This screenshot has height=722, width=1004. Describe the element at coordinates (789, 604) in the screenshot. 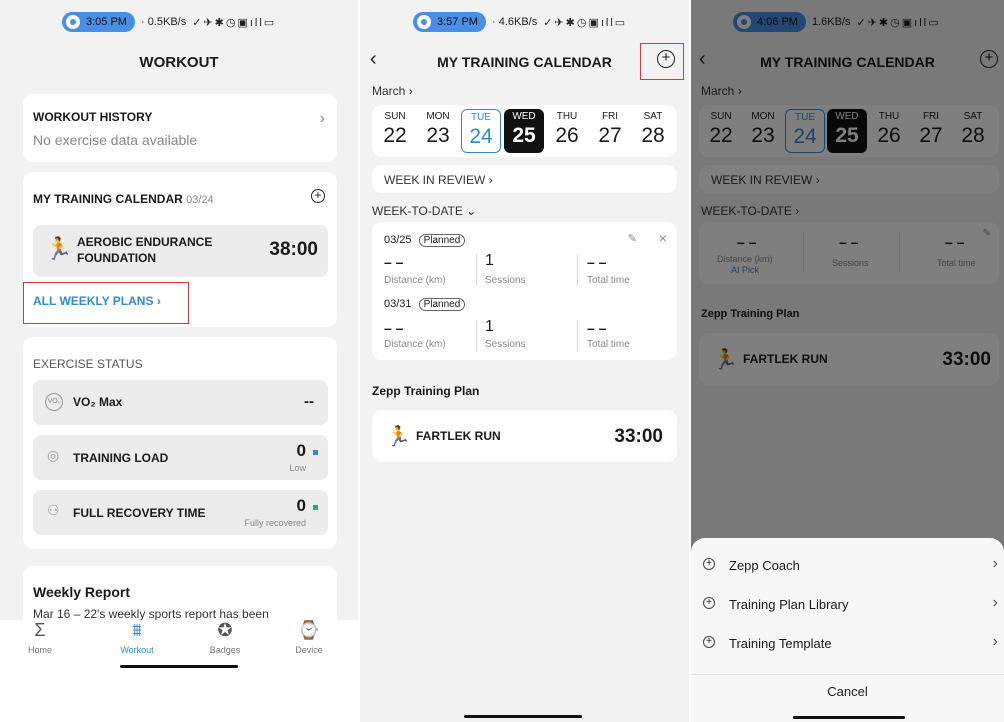

I see `menu-label: Training Plan Library` at that location.